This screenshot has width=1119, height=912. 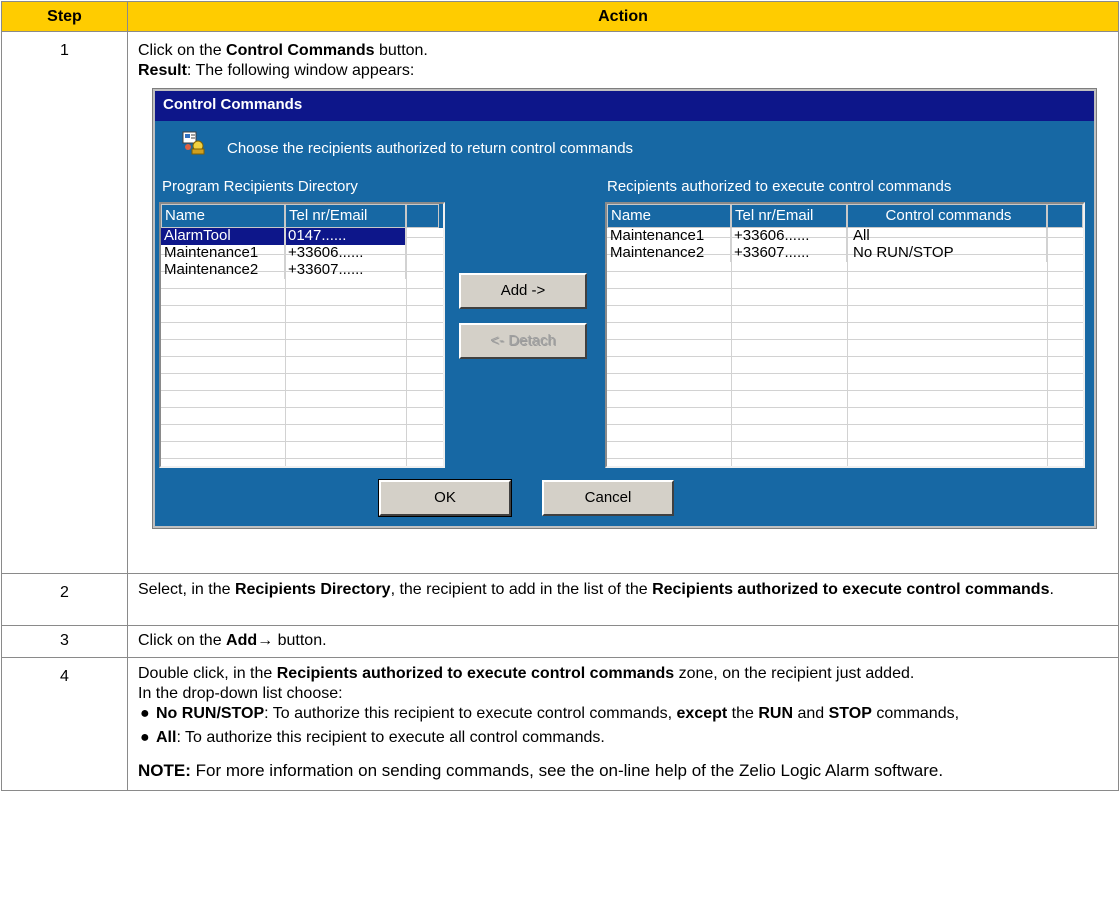 I want to click on bold-text: All, so click(x=166, y=737).